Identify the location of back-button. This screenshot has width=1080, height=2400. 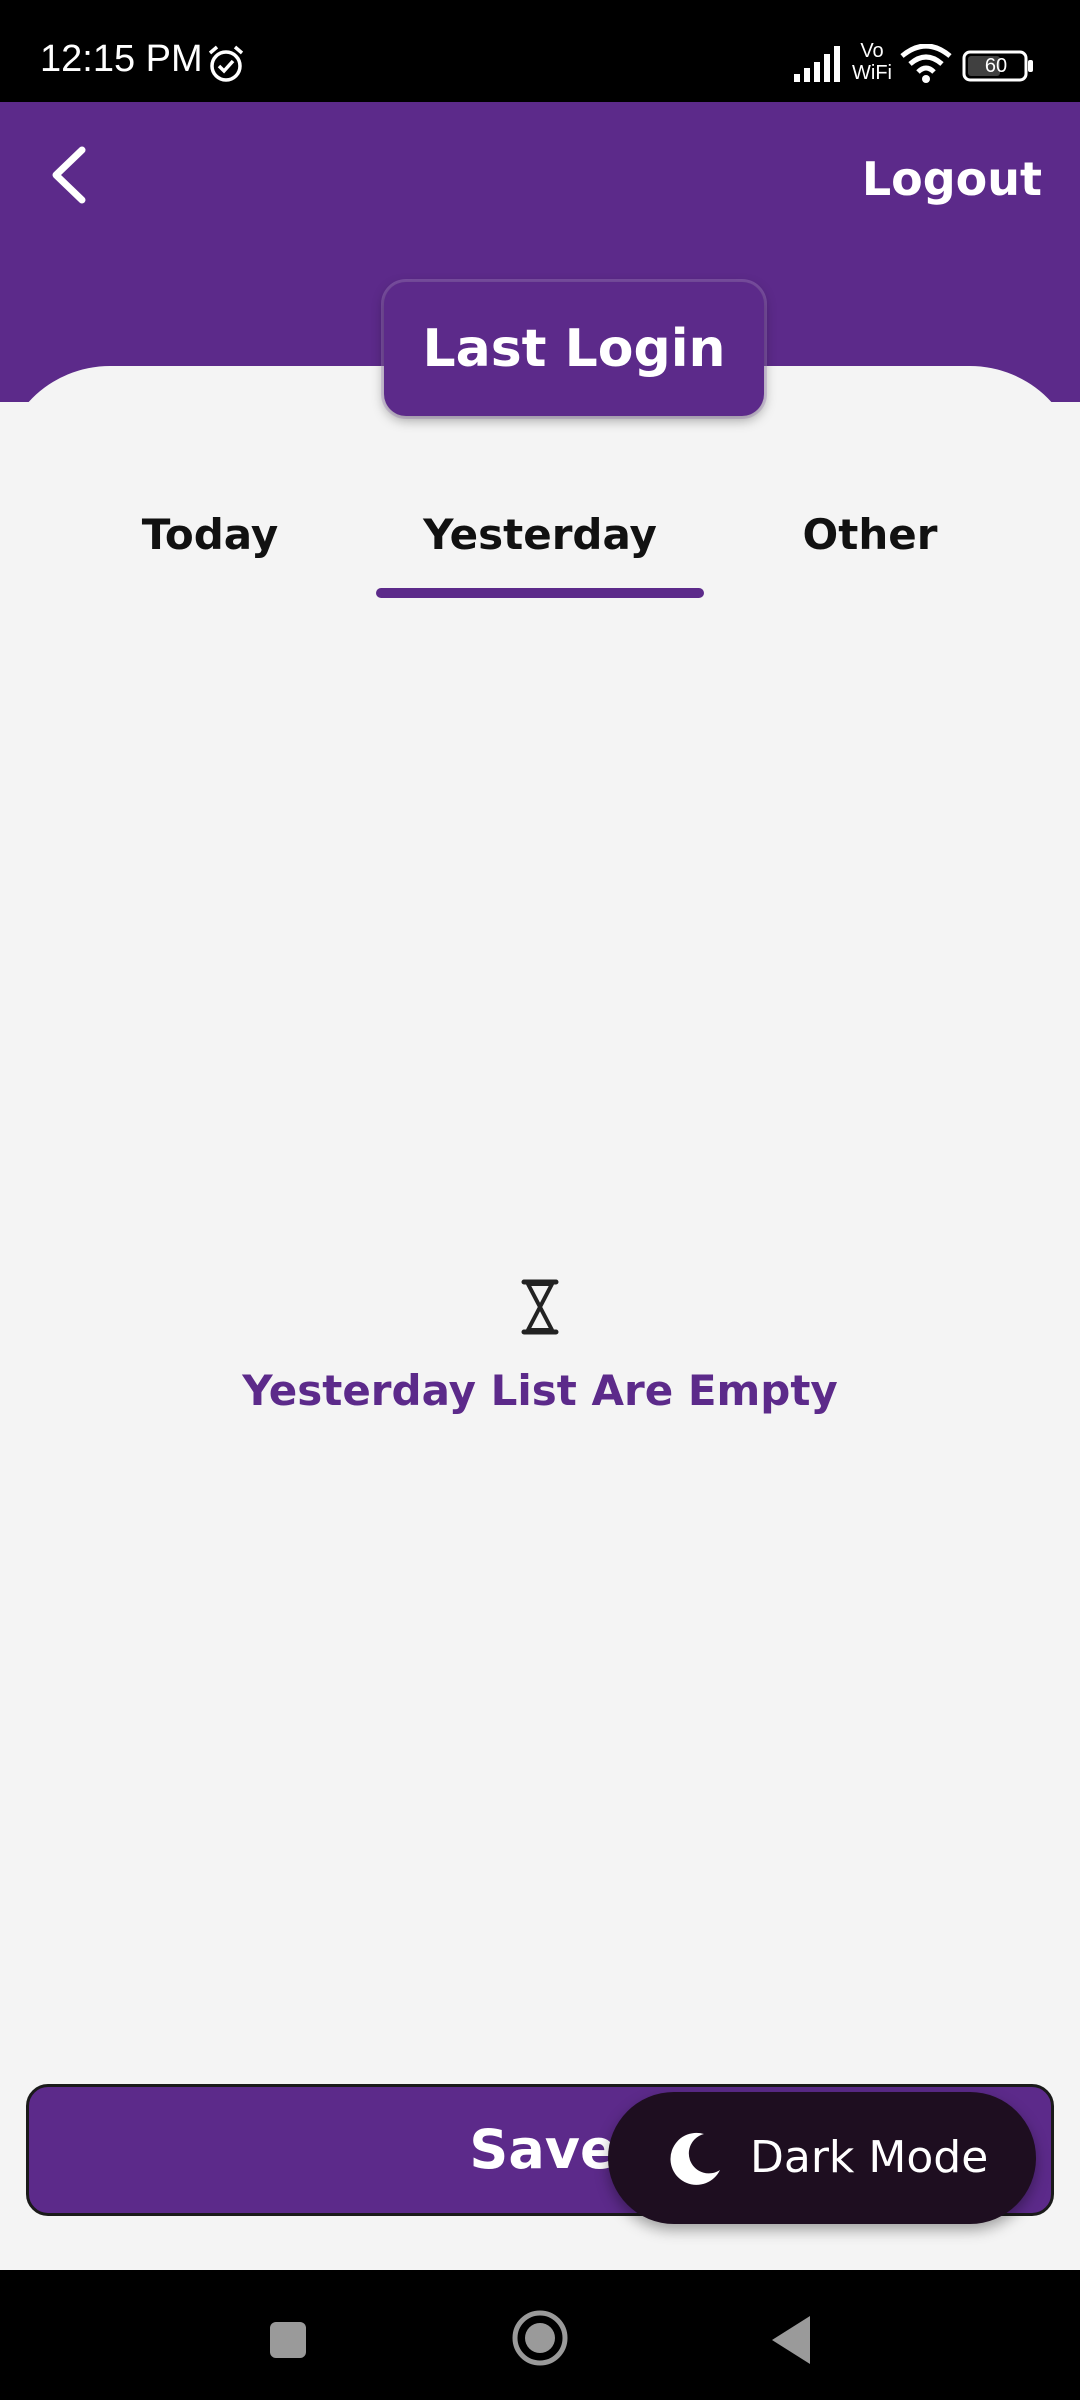
(70, 175).